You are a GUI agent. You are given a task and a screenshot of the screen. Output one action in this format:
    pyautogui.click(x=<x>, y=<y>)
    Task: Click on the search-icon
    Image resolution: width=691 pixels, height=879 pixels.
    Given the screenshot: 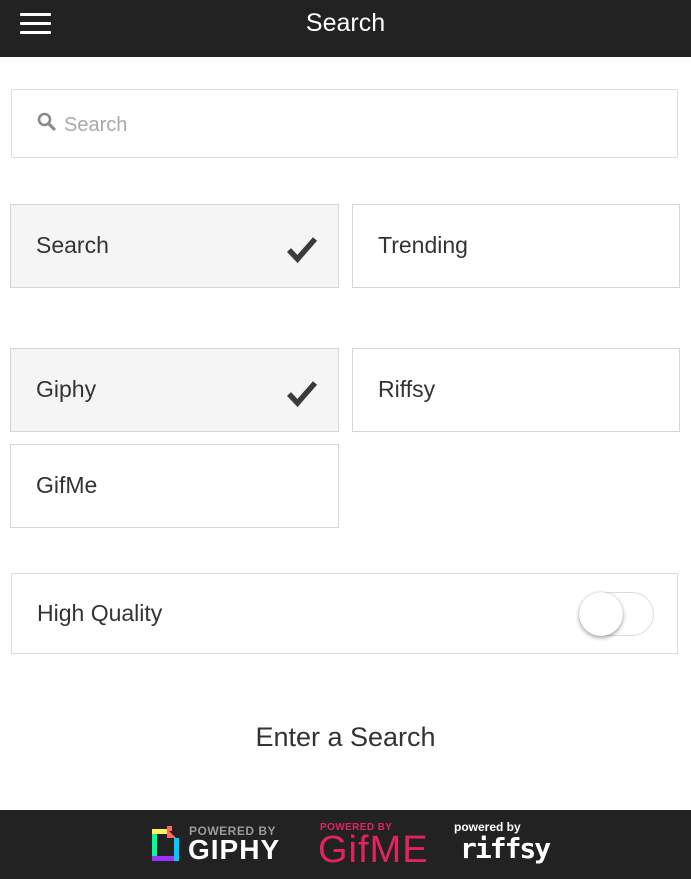 What is the action you would take?
    pyautogui.click(x=46, y=121)
    